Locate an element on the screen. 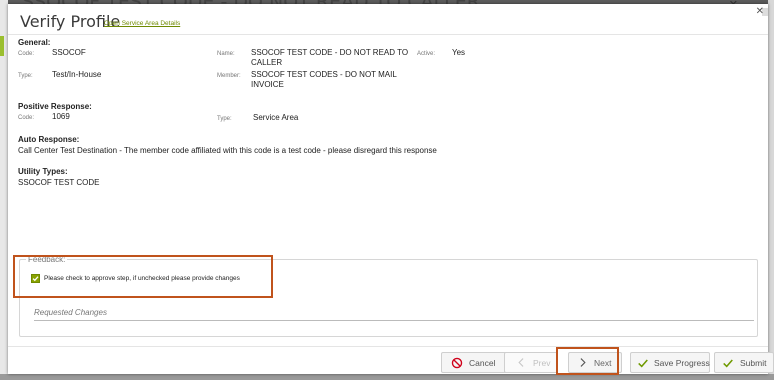 The width and height of the screenshot is (774, 380). general-code-label: Code: is located at coordinates (26, 54).